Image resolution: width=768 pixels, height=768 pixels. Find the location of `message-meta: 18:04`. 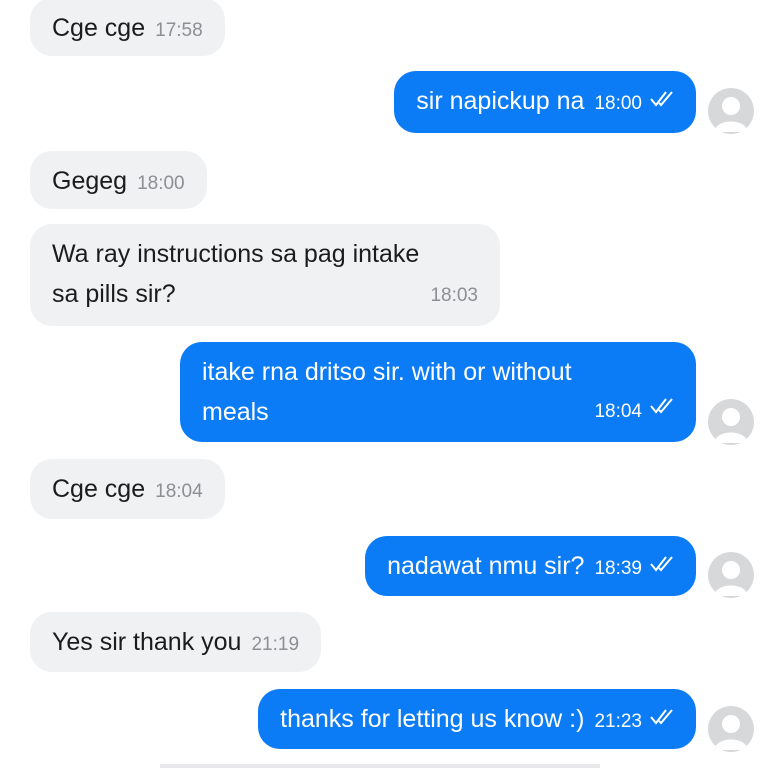

message-meta: 18:04 is located at coordinates (634, 412).